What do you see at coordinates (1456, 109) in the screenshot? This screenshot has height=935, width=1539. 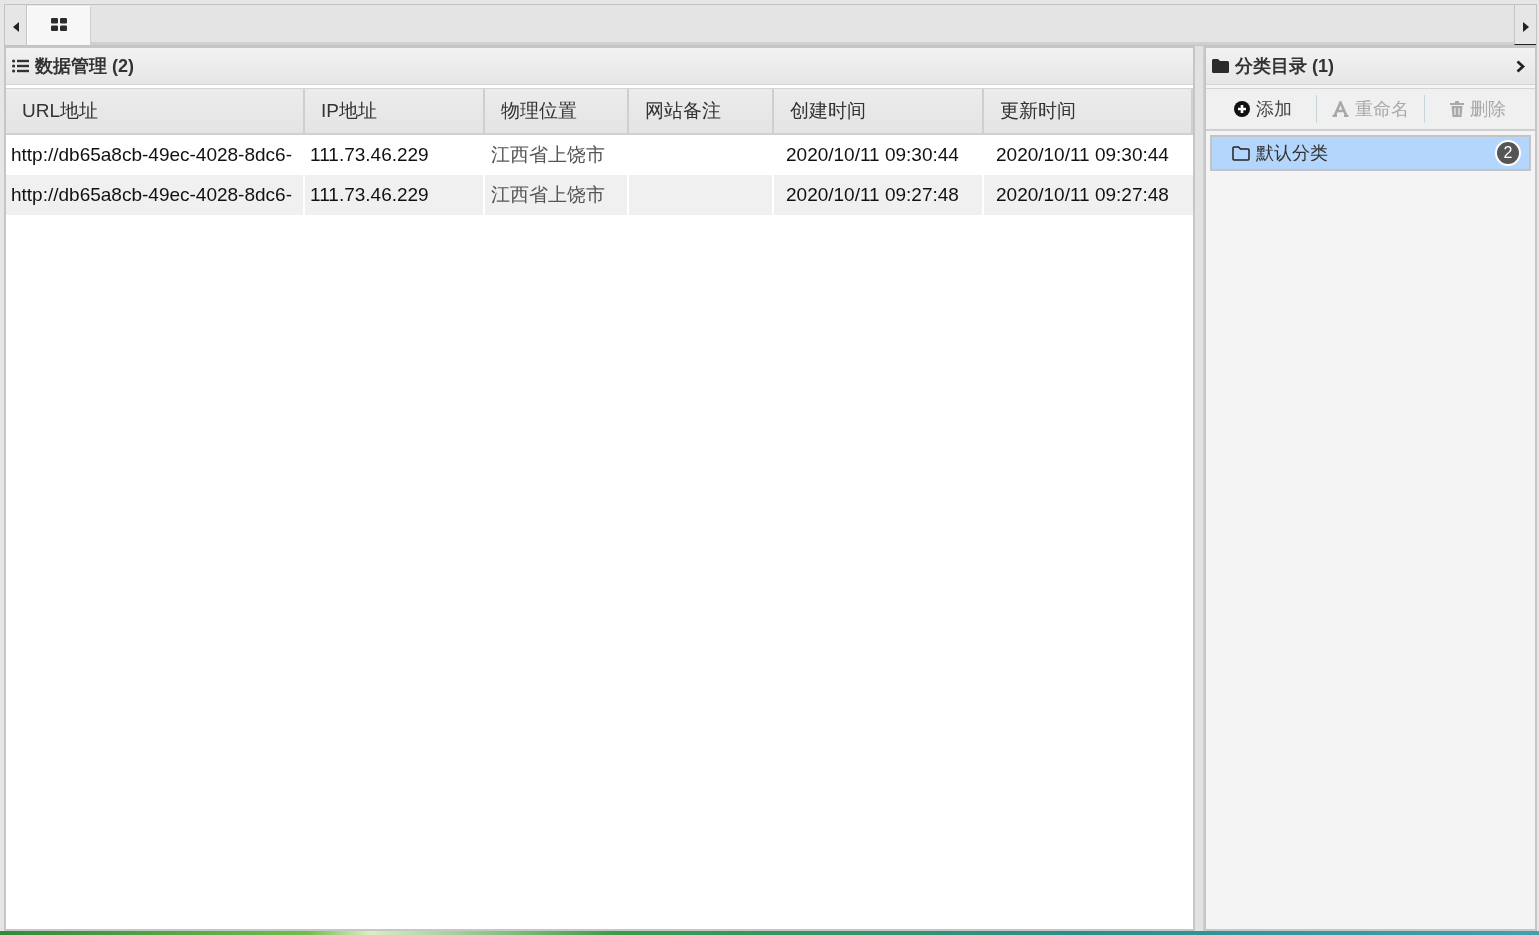 I see `trash-icon` at bounding box center [1456, 109].